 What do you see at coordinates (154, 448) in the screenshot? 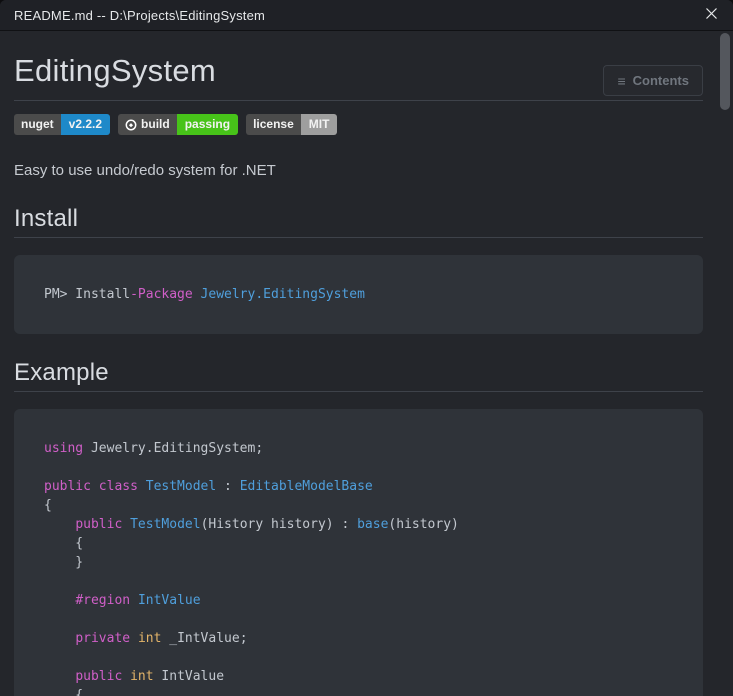
I see `code-line: using Jewelry.EditingSystem;` at bounding box center [154, 448].